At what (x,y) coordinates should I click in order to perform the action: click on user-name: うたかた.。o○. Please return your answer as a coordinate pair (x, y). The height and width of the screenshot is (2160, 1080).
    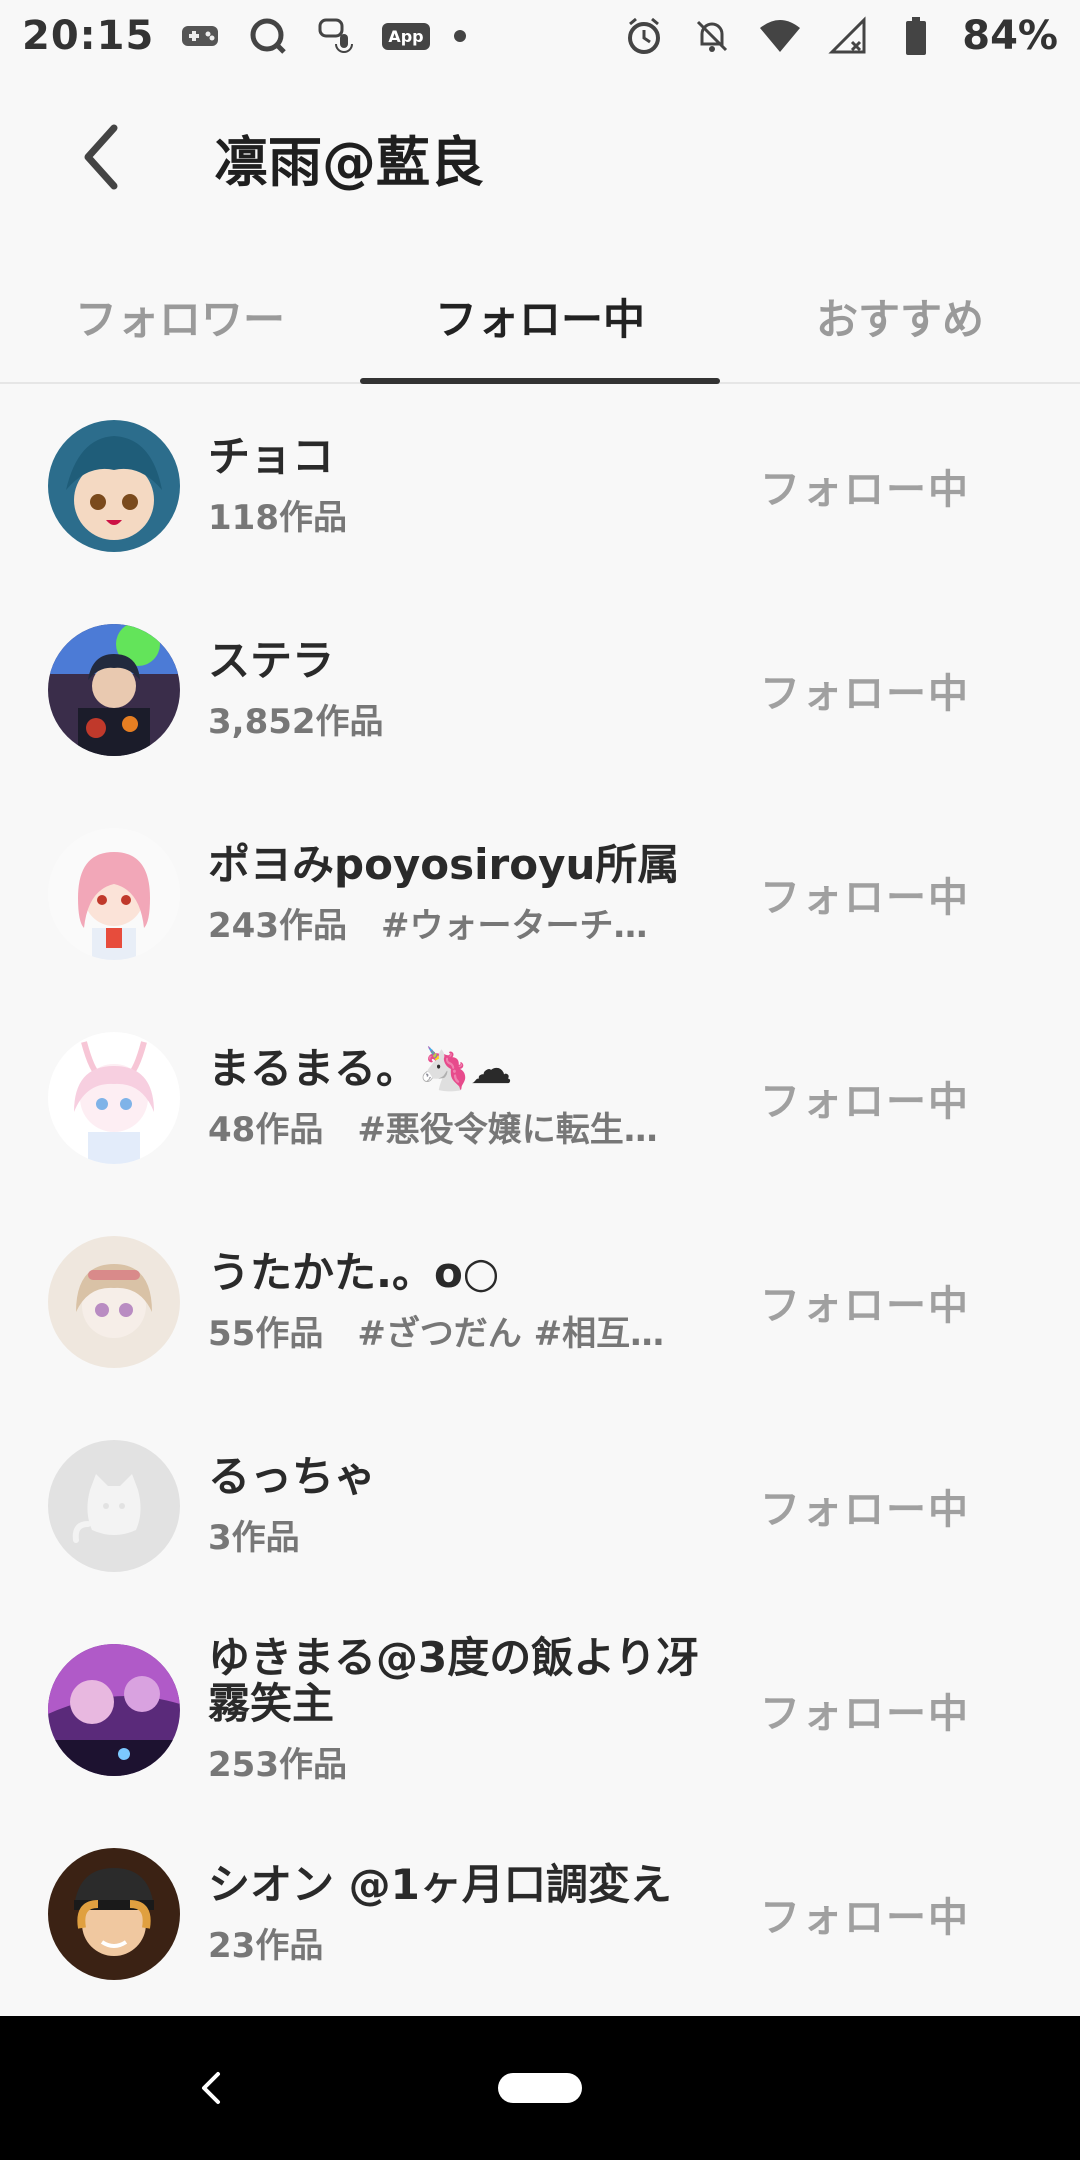
    Looking at the image, I should click on (354, 1272).